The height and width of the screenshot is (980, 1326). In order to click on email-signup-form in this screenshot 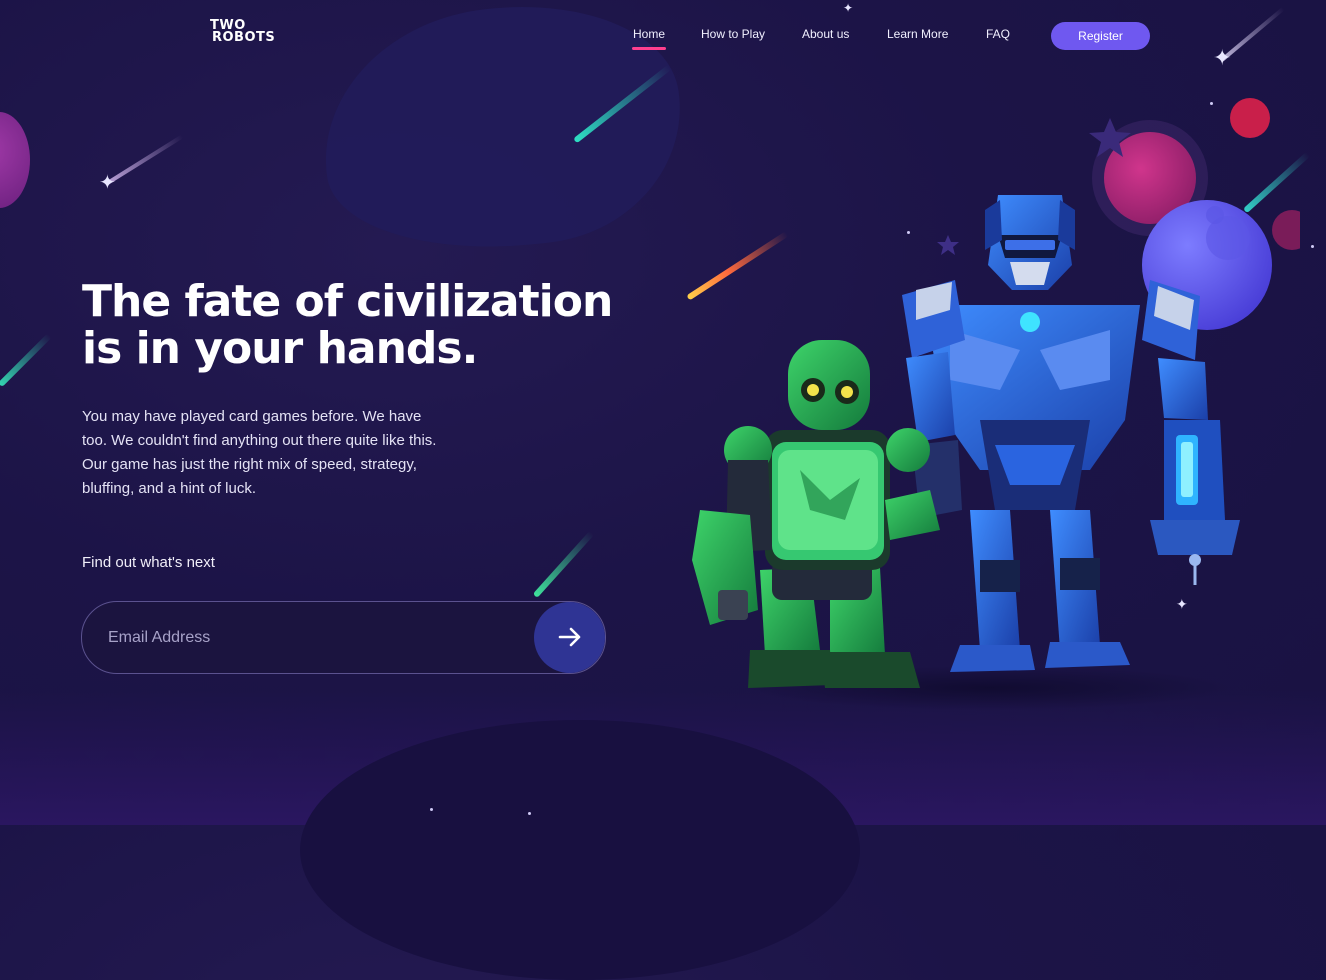, I will do `click(343, 637)`.